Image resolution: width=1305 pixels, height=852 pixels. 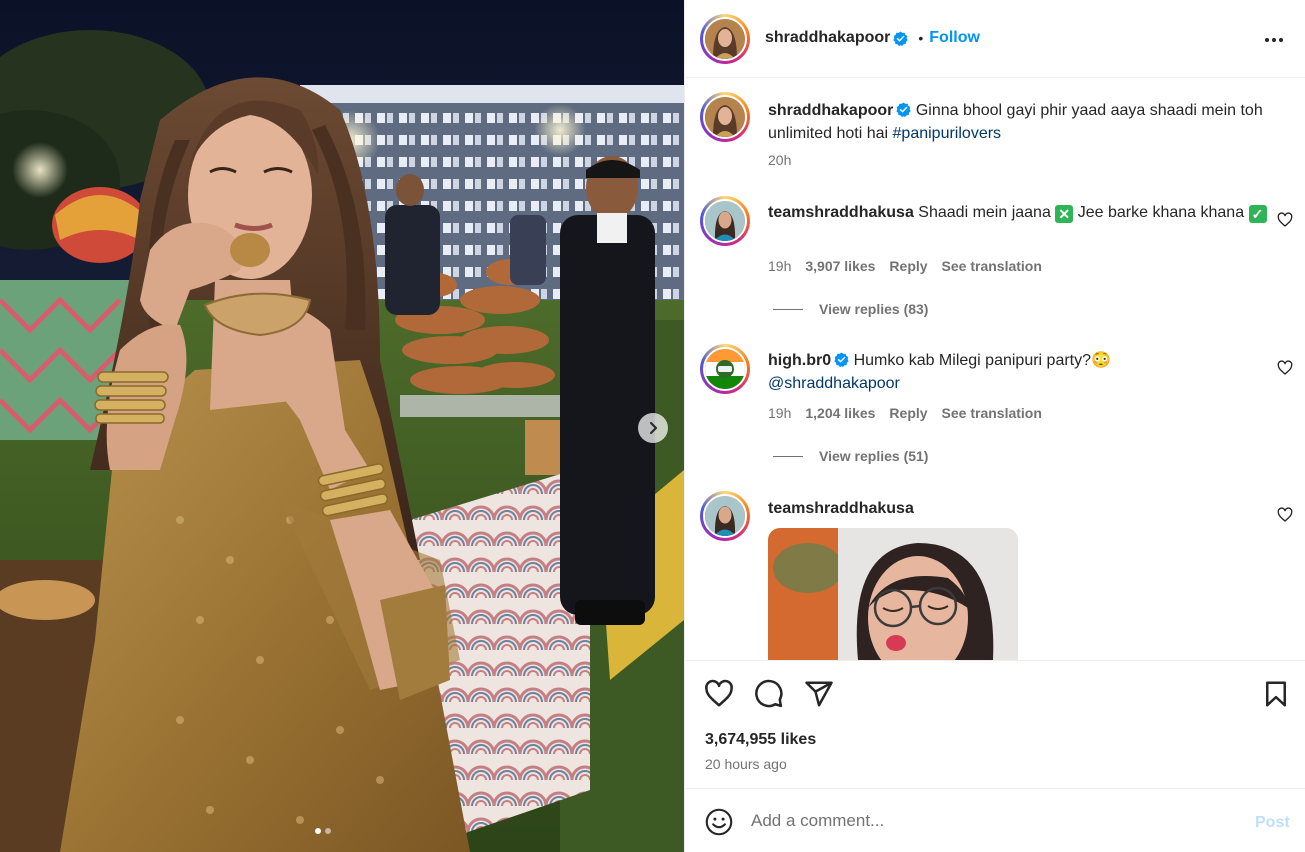 I want to click on author-avatar-image, so click(x=725, y=39).